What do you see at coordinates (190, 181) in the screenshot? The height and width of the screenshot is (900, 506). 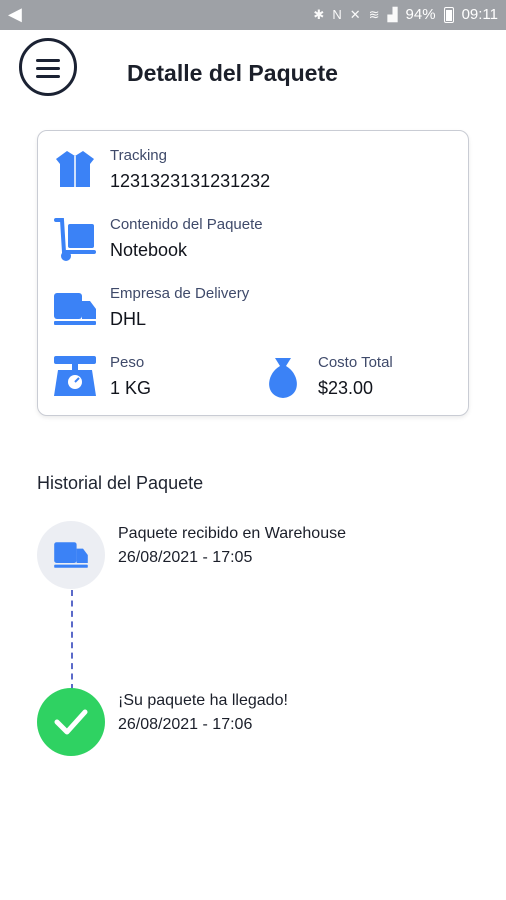 I see `tracking-value: 1231323131231232` at bounding box center [190, 181].